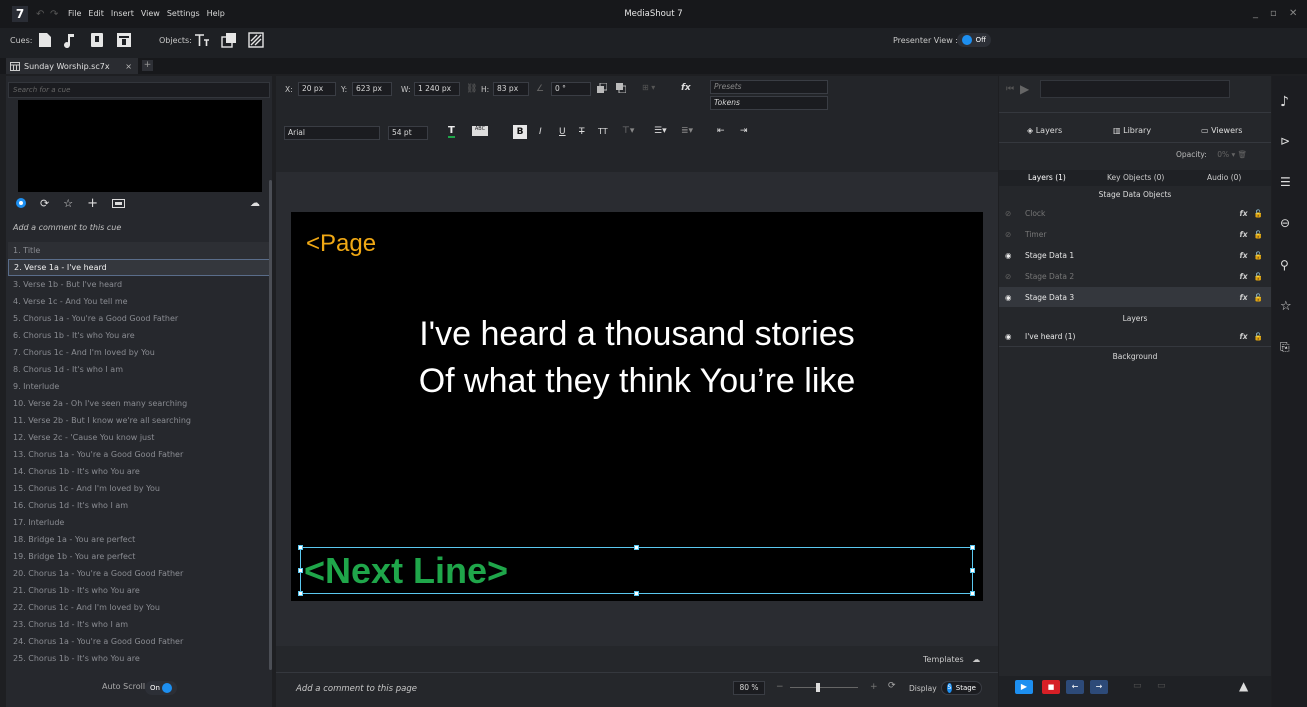 The width and height of the screenshot is (1307, 707). Describe the element at coordinates (1099, 687) in the screenshot. I see `next-button: →` at that location.